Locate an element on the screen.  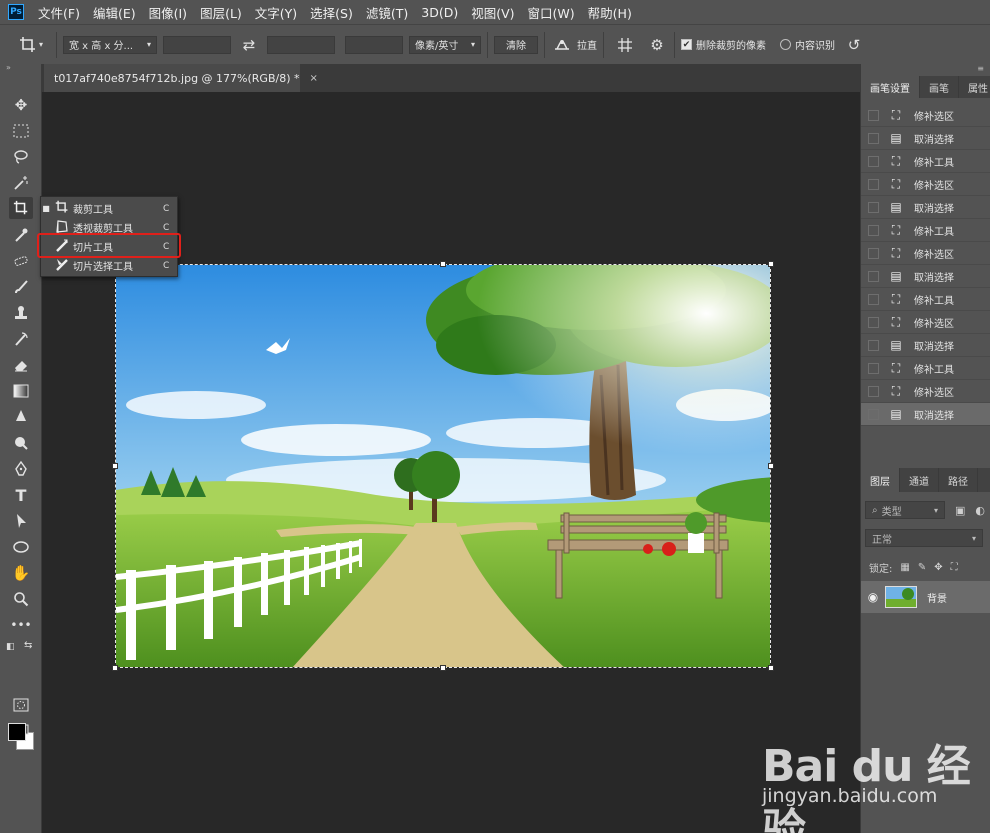
menu-layer: 图层(L) is located at coordinates (221, 12).